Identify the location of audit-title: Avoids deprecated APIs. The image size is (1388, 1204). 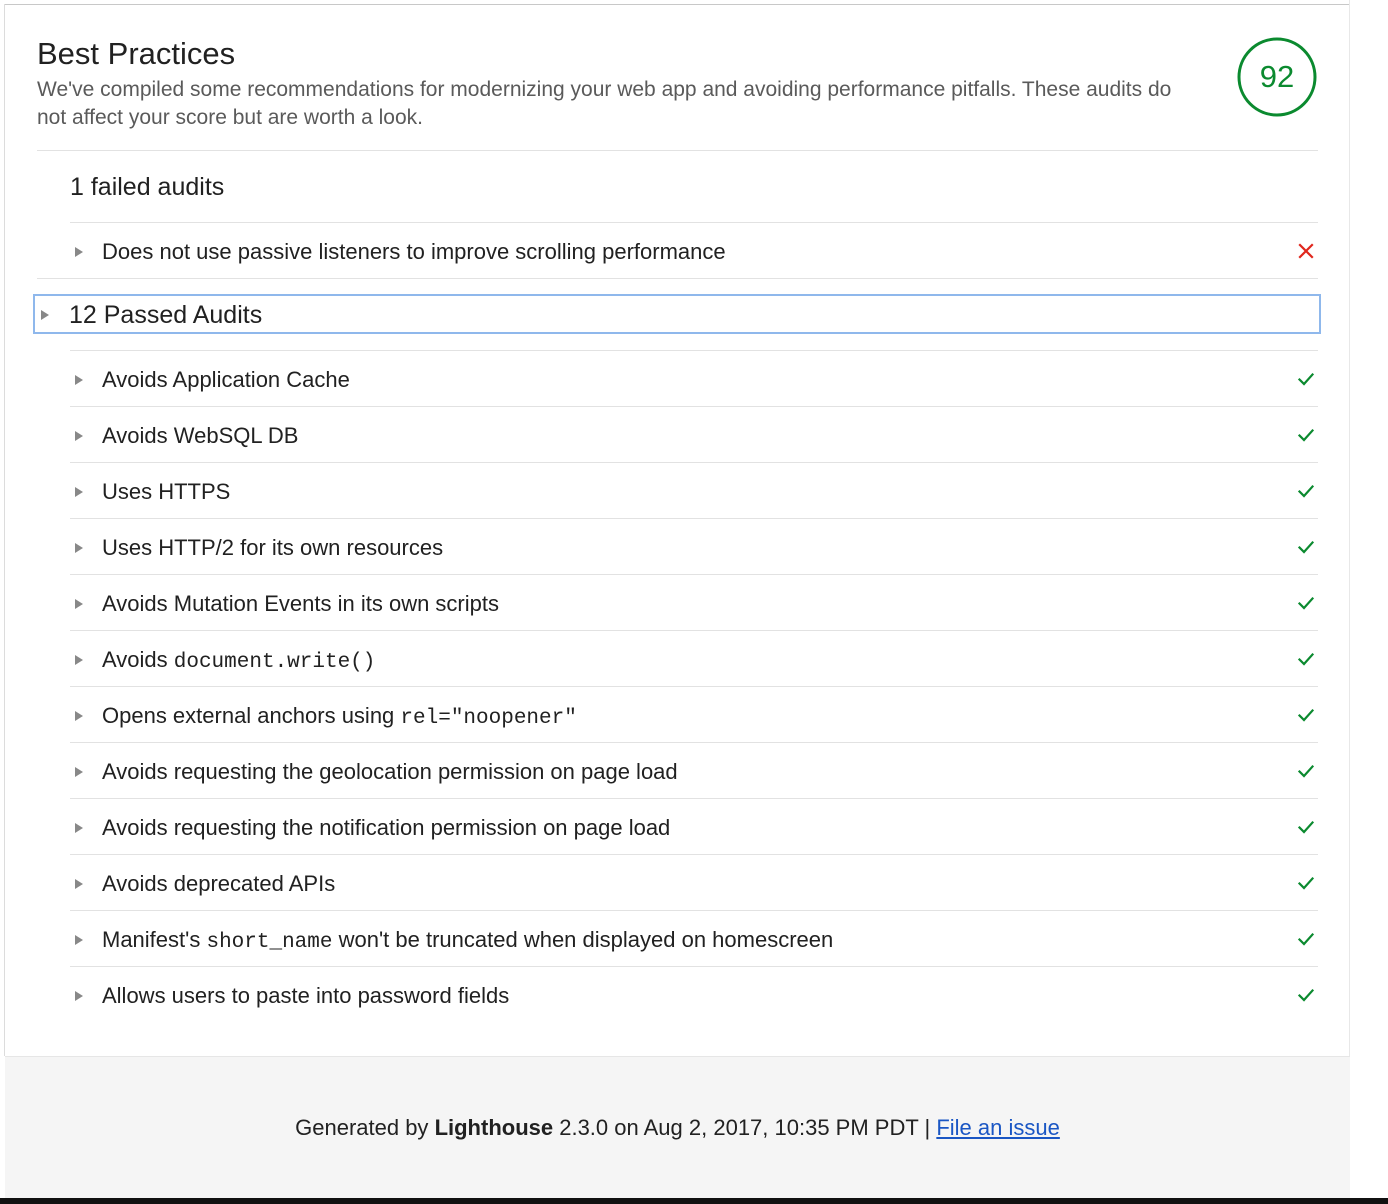
(218, 884).